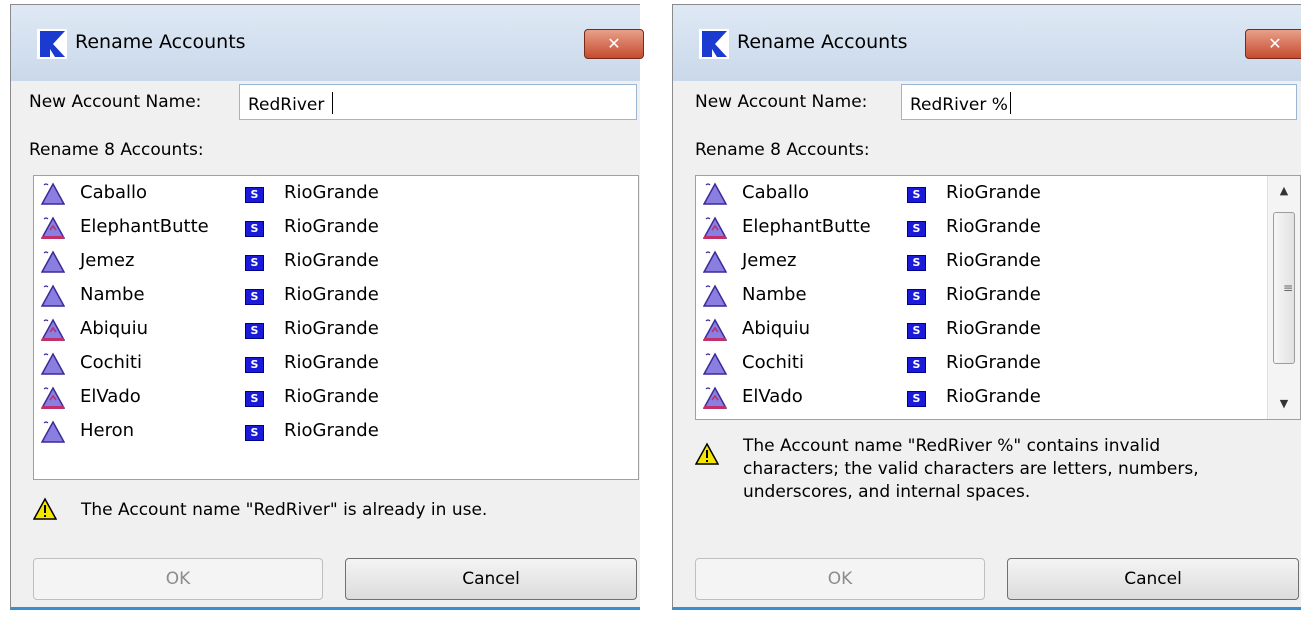 This screenshot has height=619, width=1301. Describe the element at coordinates (107, 430) in the screenshot. I see `object-name: Heron` at that location.